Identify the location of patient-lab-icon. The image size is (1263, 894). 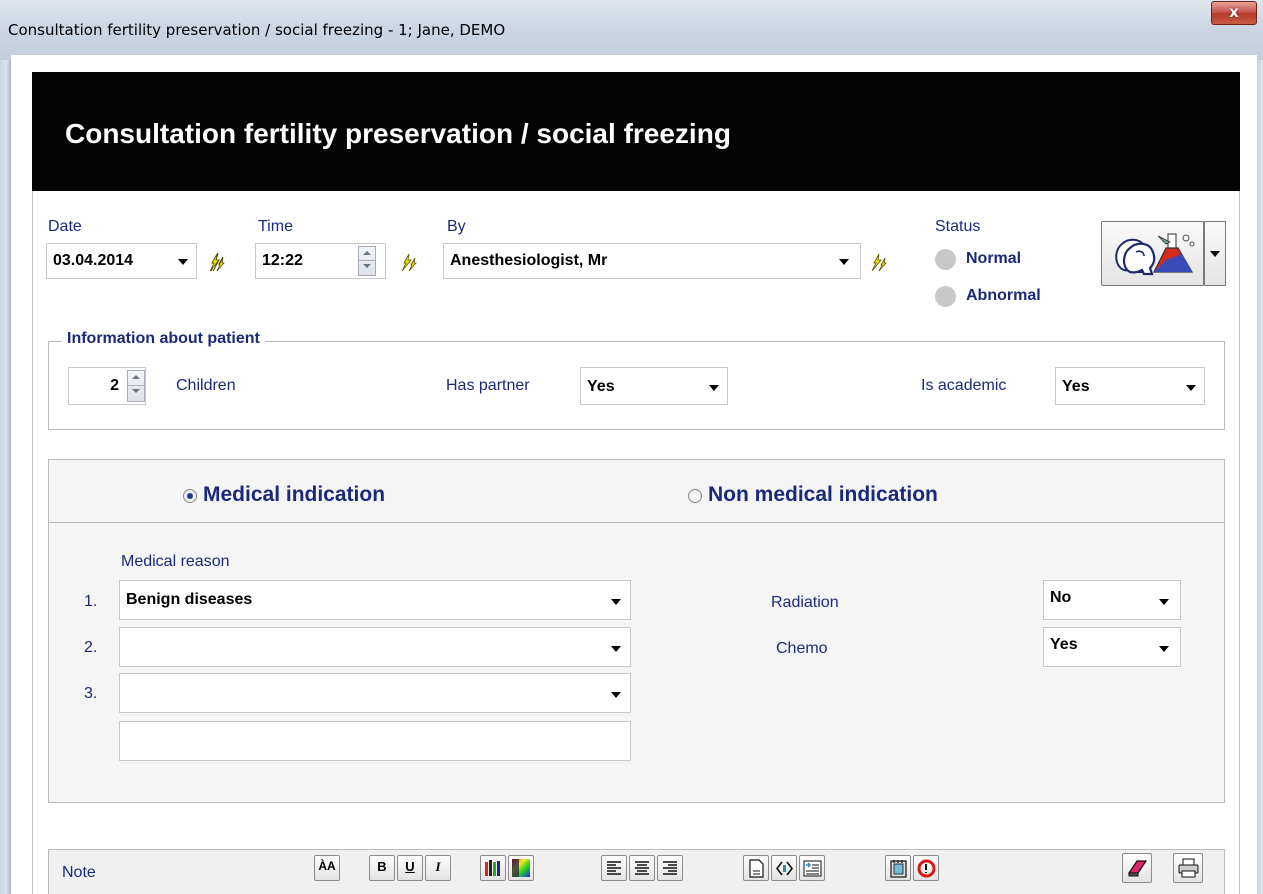
(1155, 254).